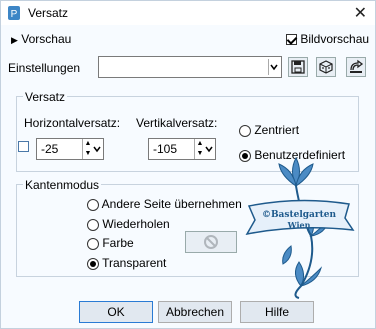 The height and width of the screenshot is (329, 376). Describe the element at coordinates (70, 149) in the screenshot. I see `horizontal-offset-input: -25 ▲ ▼` at that location.